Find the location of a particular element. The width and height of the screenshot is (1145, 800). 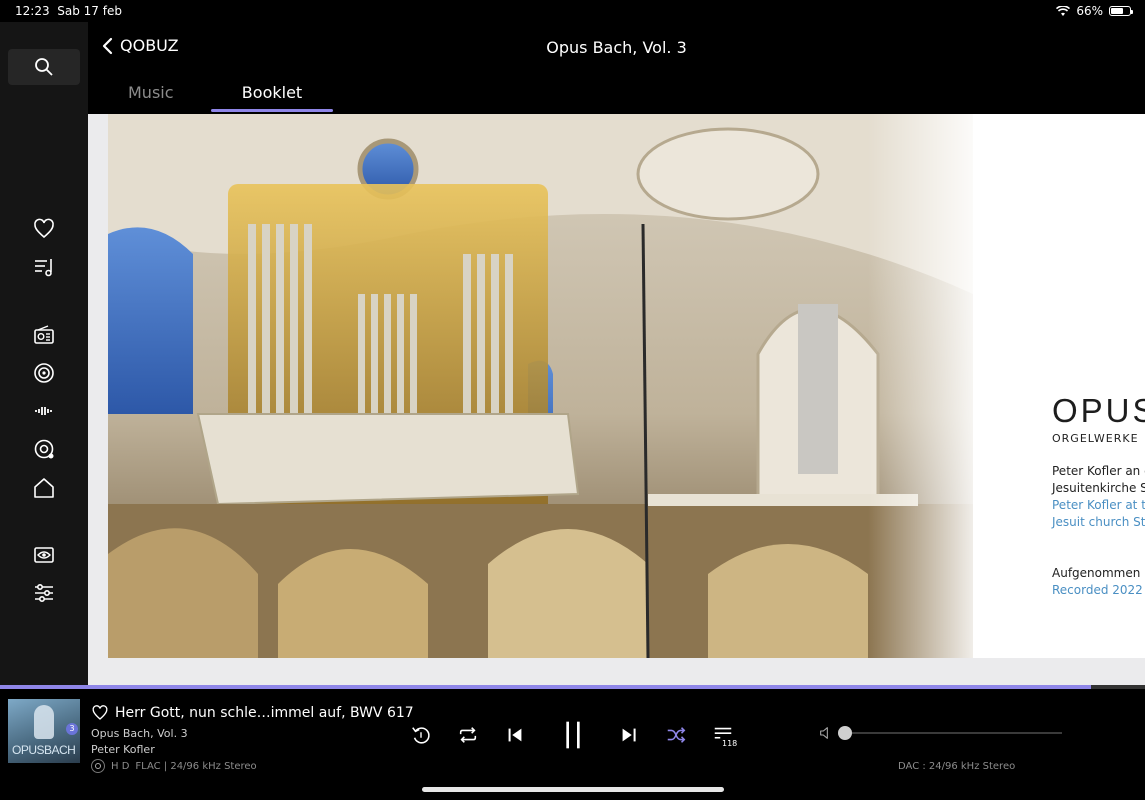

sidebar-item-playlists is located at coordinates (44, 267).